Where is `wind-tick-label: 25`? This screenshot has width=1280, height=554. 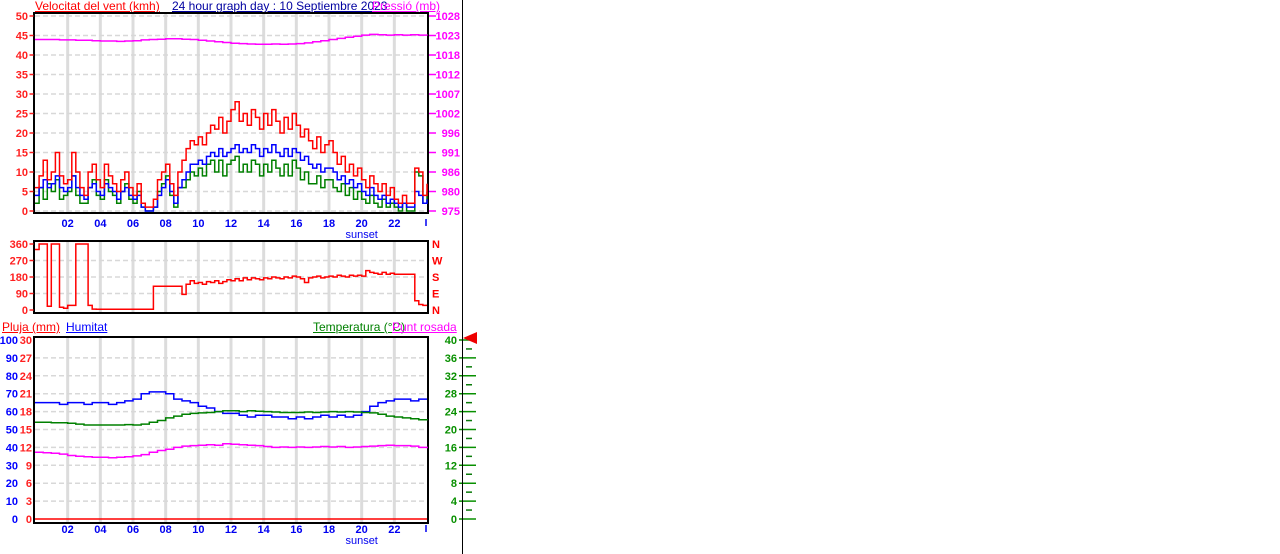
wind-tick-label: 25 is located at coordinates (22, 115).